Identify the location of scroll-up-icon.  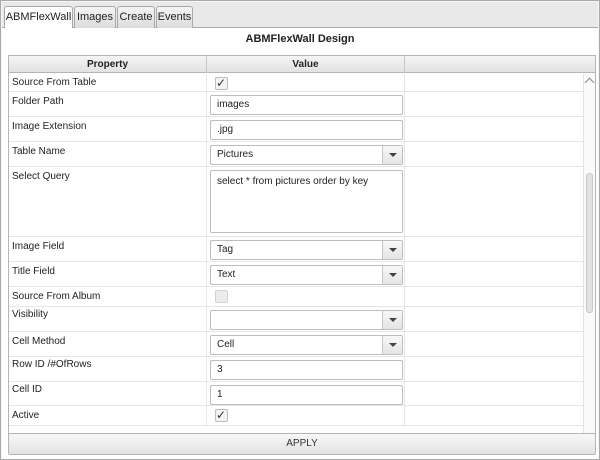
(589, 82).